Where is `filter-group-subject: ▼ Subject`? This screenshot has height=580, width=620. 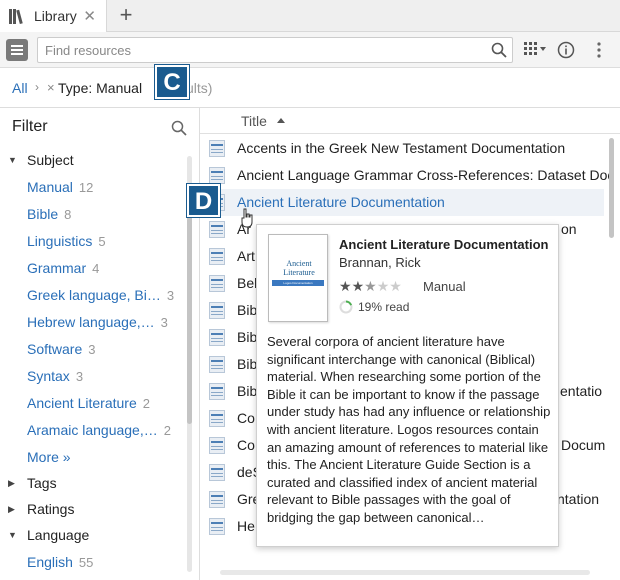 filter-group-subject: ▼ Subject is located at coordinates (41, 160).